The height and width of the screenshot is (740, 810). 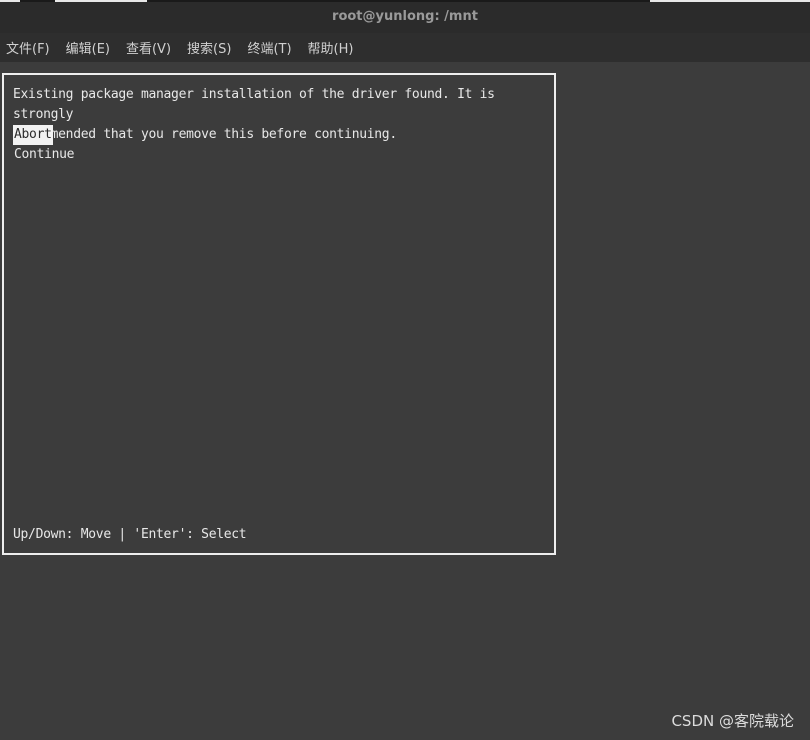 I want to click on menu-view: 查看(V), so click(x=148, y=47).